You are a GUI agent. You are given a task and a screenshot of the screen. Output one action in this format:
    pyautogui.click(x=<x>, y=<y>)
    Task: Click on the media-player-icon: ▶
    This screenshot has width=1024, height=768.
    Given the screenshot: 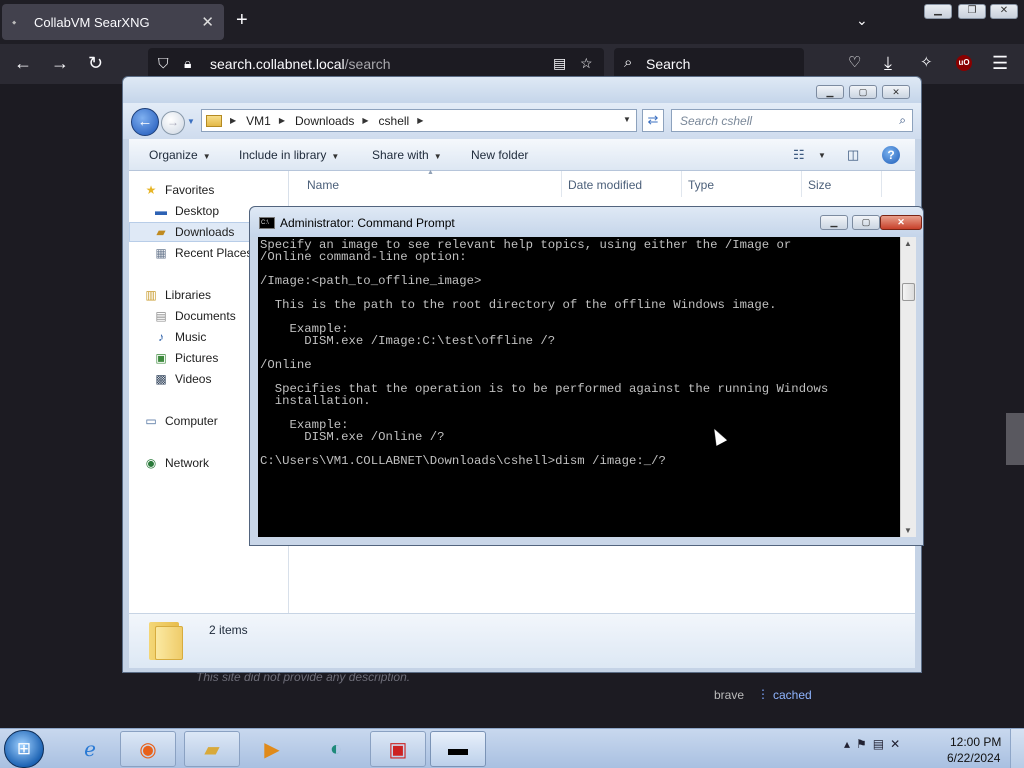 What is the action you would take?
    pyautogui.click(x=272, y=749)
    